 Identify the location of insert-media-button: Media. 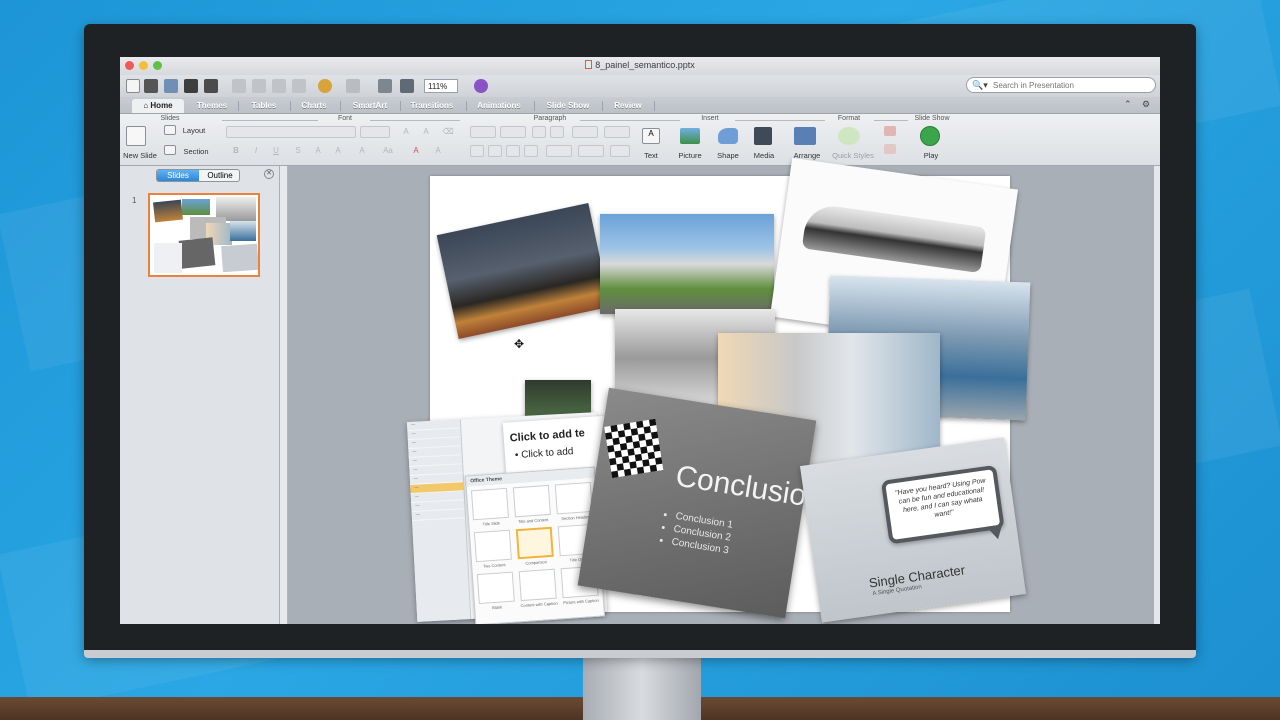
(764, 155).